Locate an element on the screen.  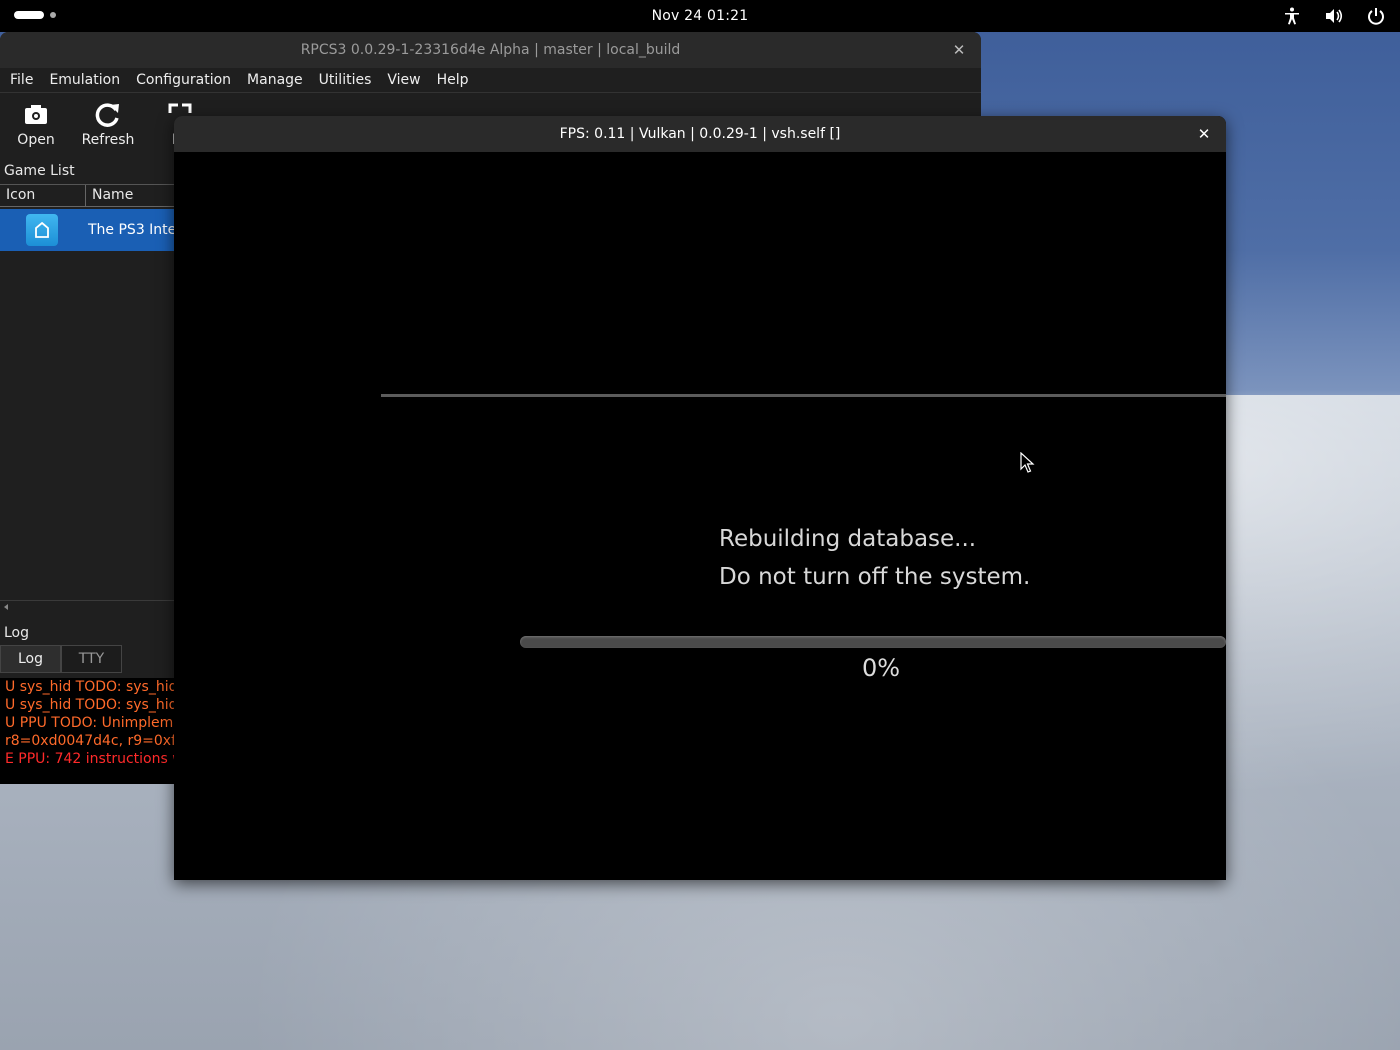
divider-line is located at coordinates (803, 395).